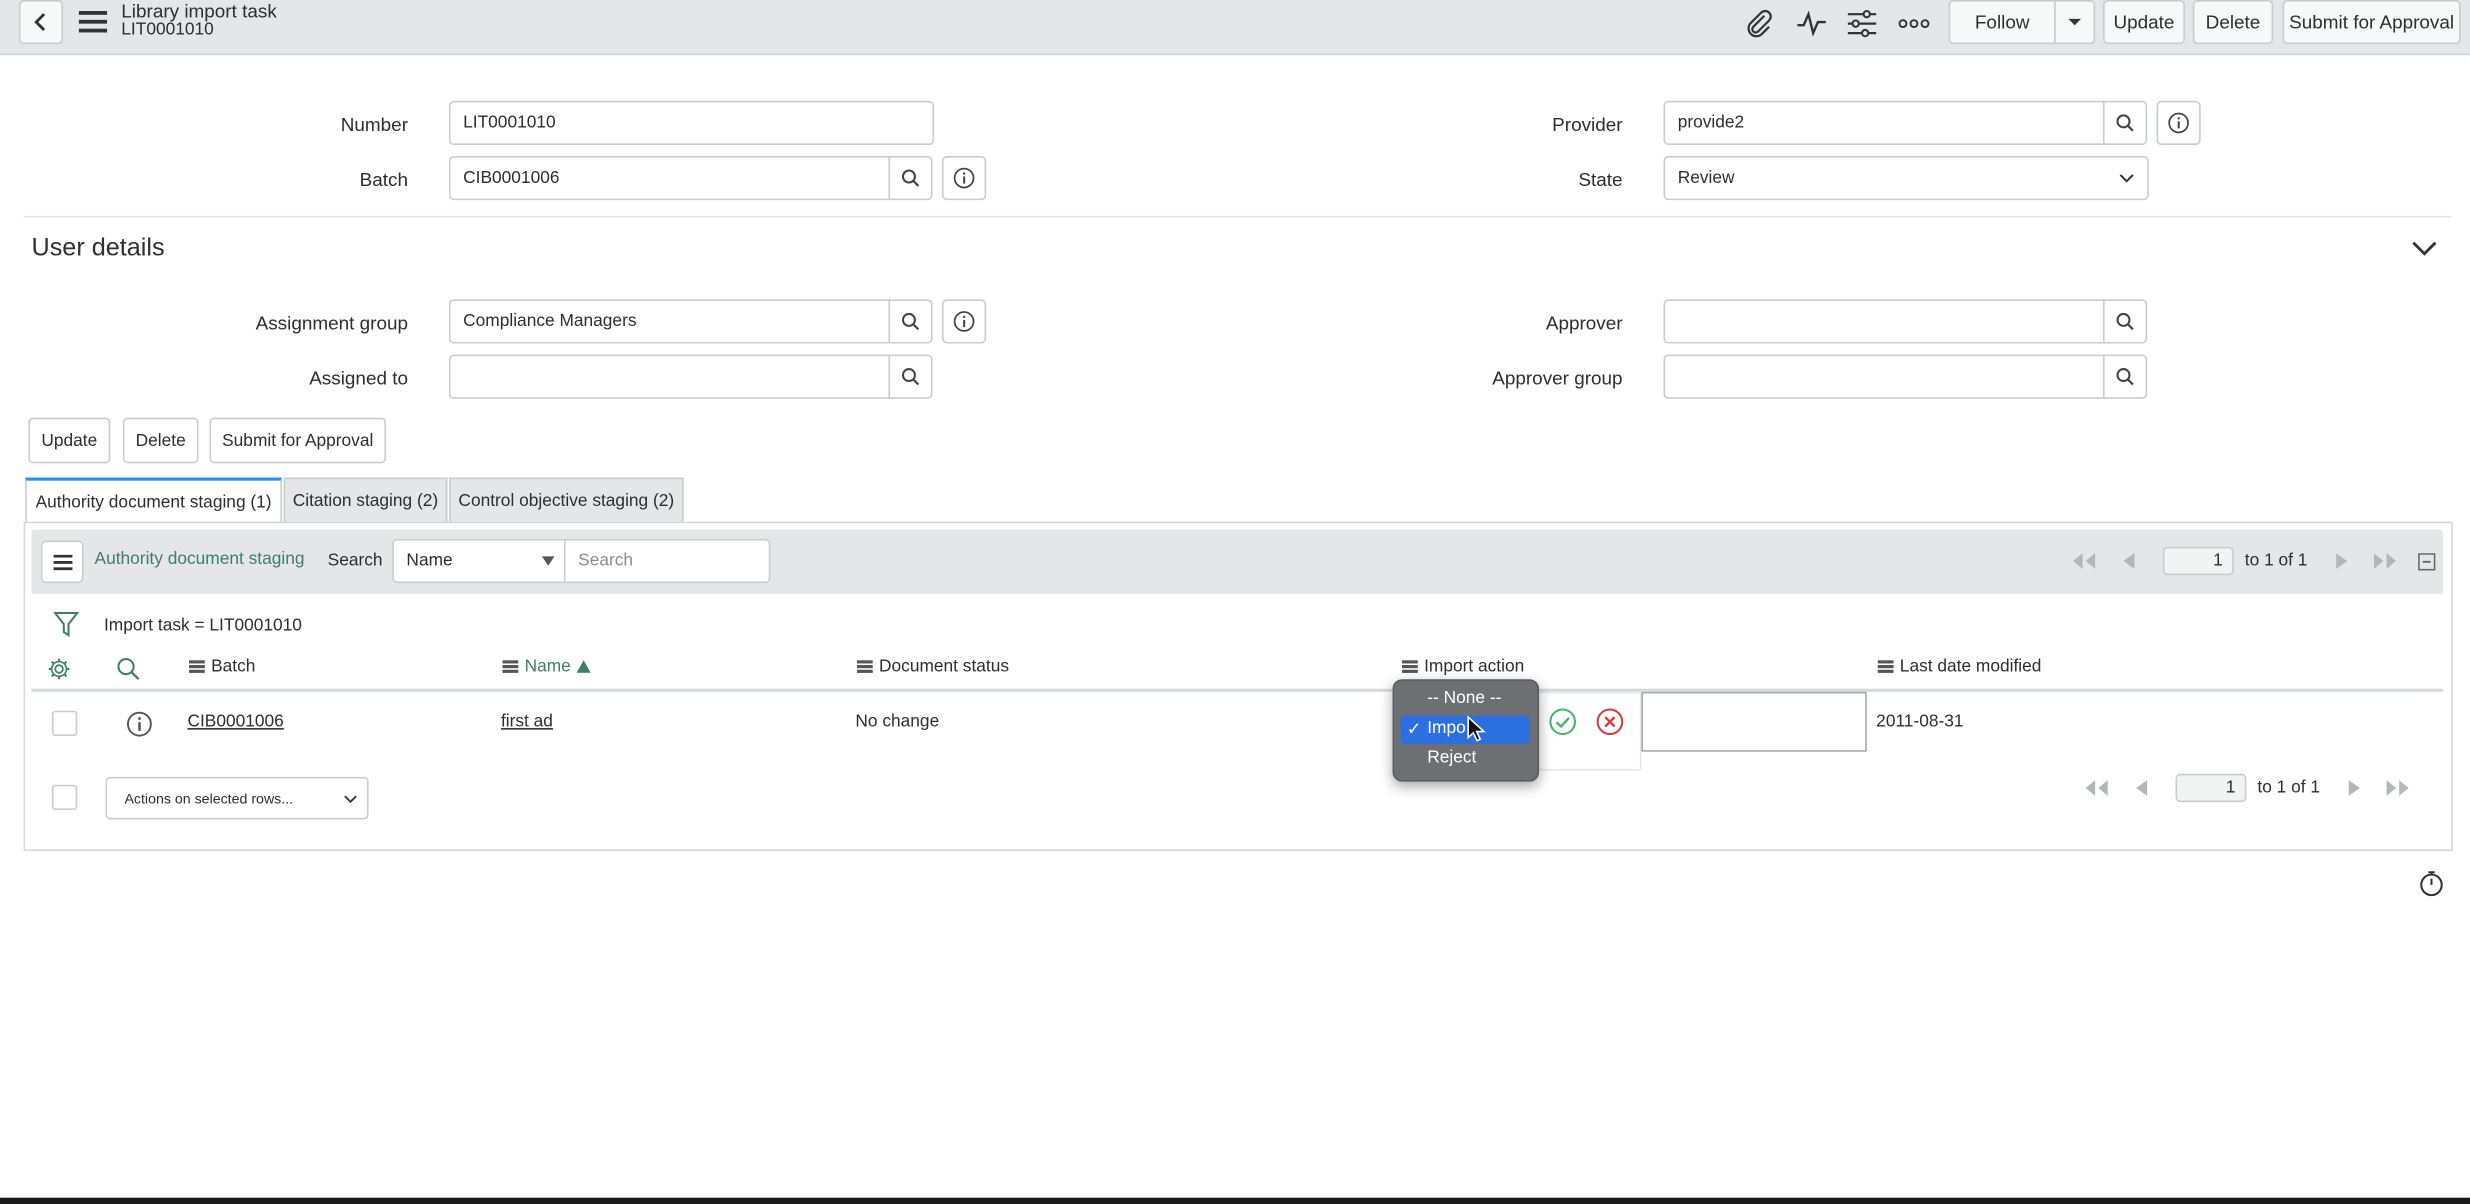 The width and height of the screenshot is (2470, 1204). Describe the element at coordinates (359, 378) in the screenshot. I see `assigned-to-label: Assigned to` at that location.